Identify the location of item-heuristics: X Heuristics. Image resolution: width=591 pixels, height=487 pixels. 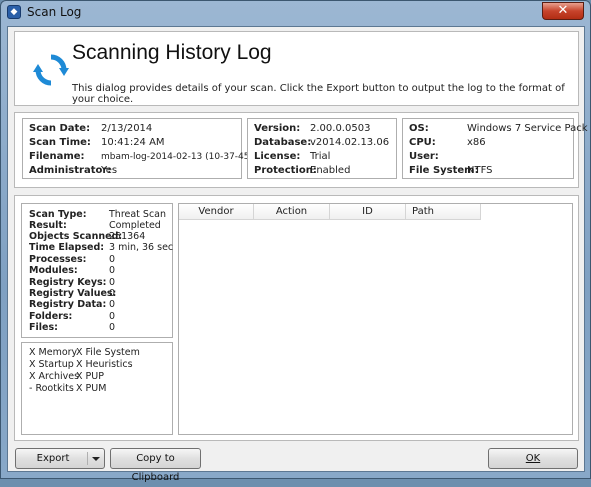
(104, 364).